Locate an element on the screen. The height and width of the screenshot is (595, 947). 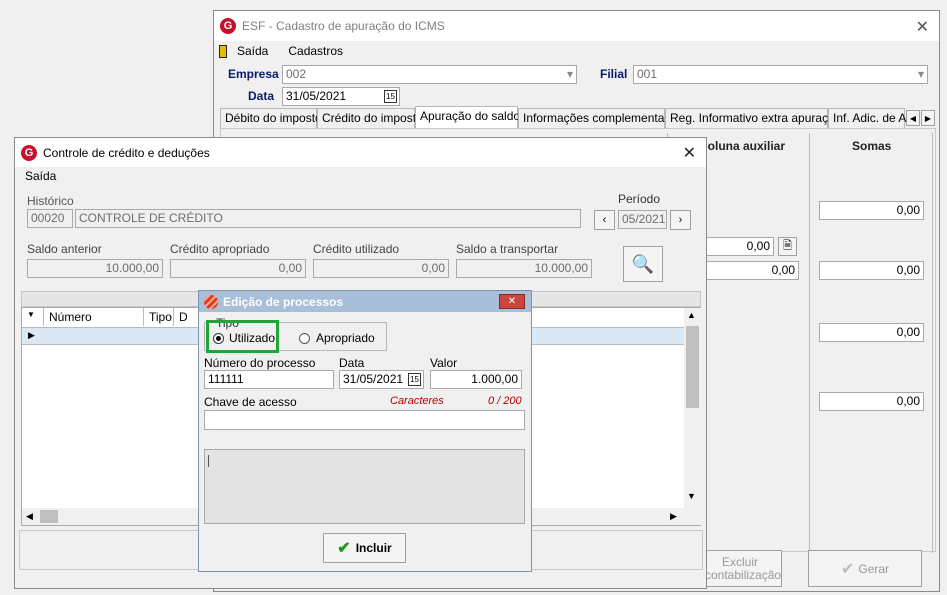
chave-input is located at coordinates (364, 420).